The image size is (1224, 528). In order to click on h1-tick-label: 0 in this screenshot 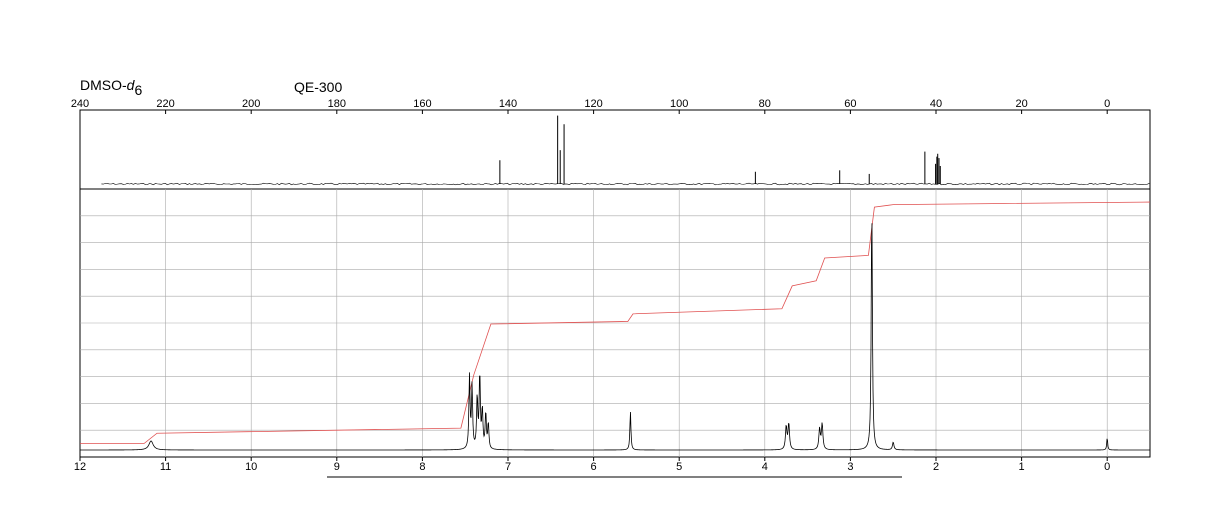, I will do `click(1107, 467)`.